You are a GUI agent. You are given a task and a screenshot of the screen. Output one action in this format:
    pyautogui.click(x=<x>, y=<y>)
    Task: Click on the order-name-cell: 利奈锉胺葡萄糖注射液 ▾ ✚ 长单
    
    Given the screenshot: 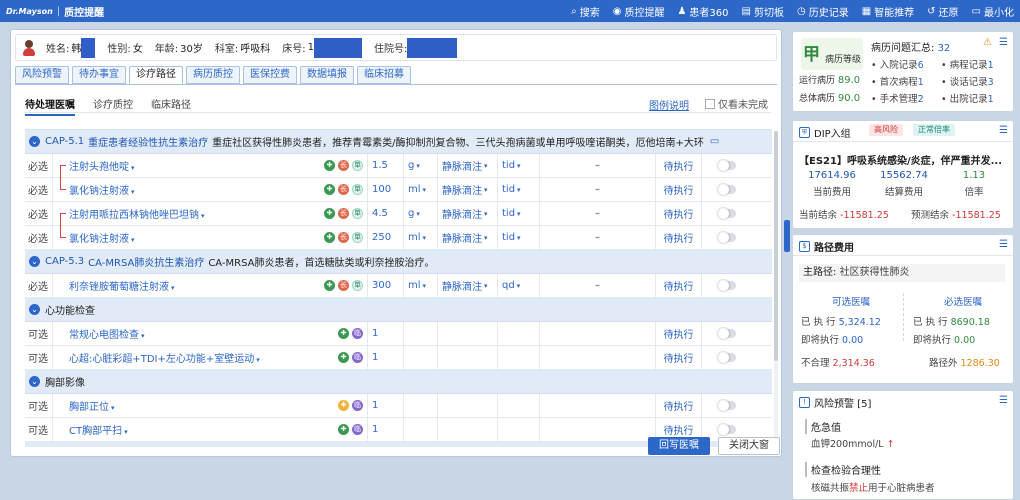 What is the action you would take?
    pyautogui.click(x=210, y=285)
    